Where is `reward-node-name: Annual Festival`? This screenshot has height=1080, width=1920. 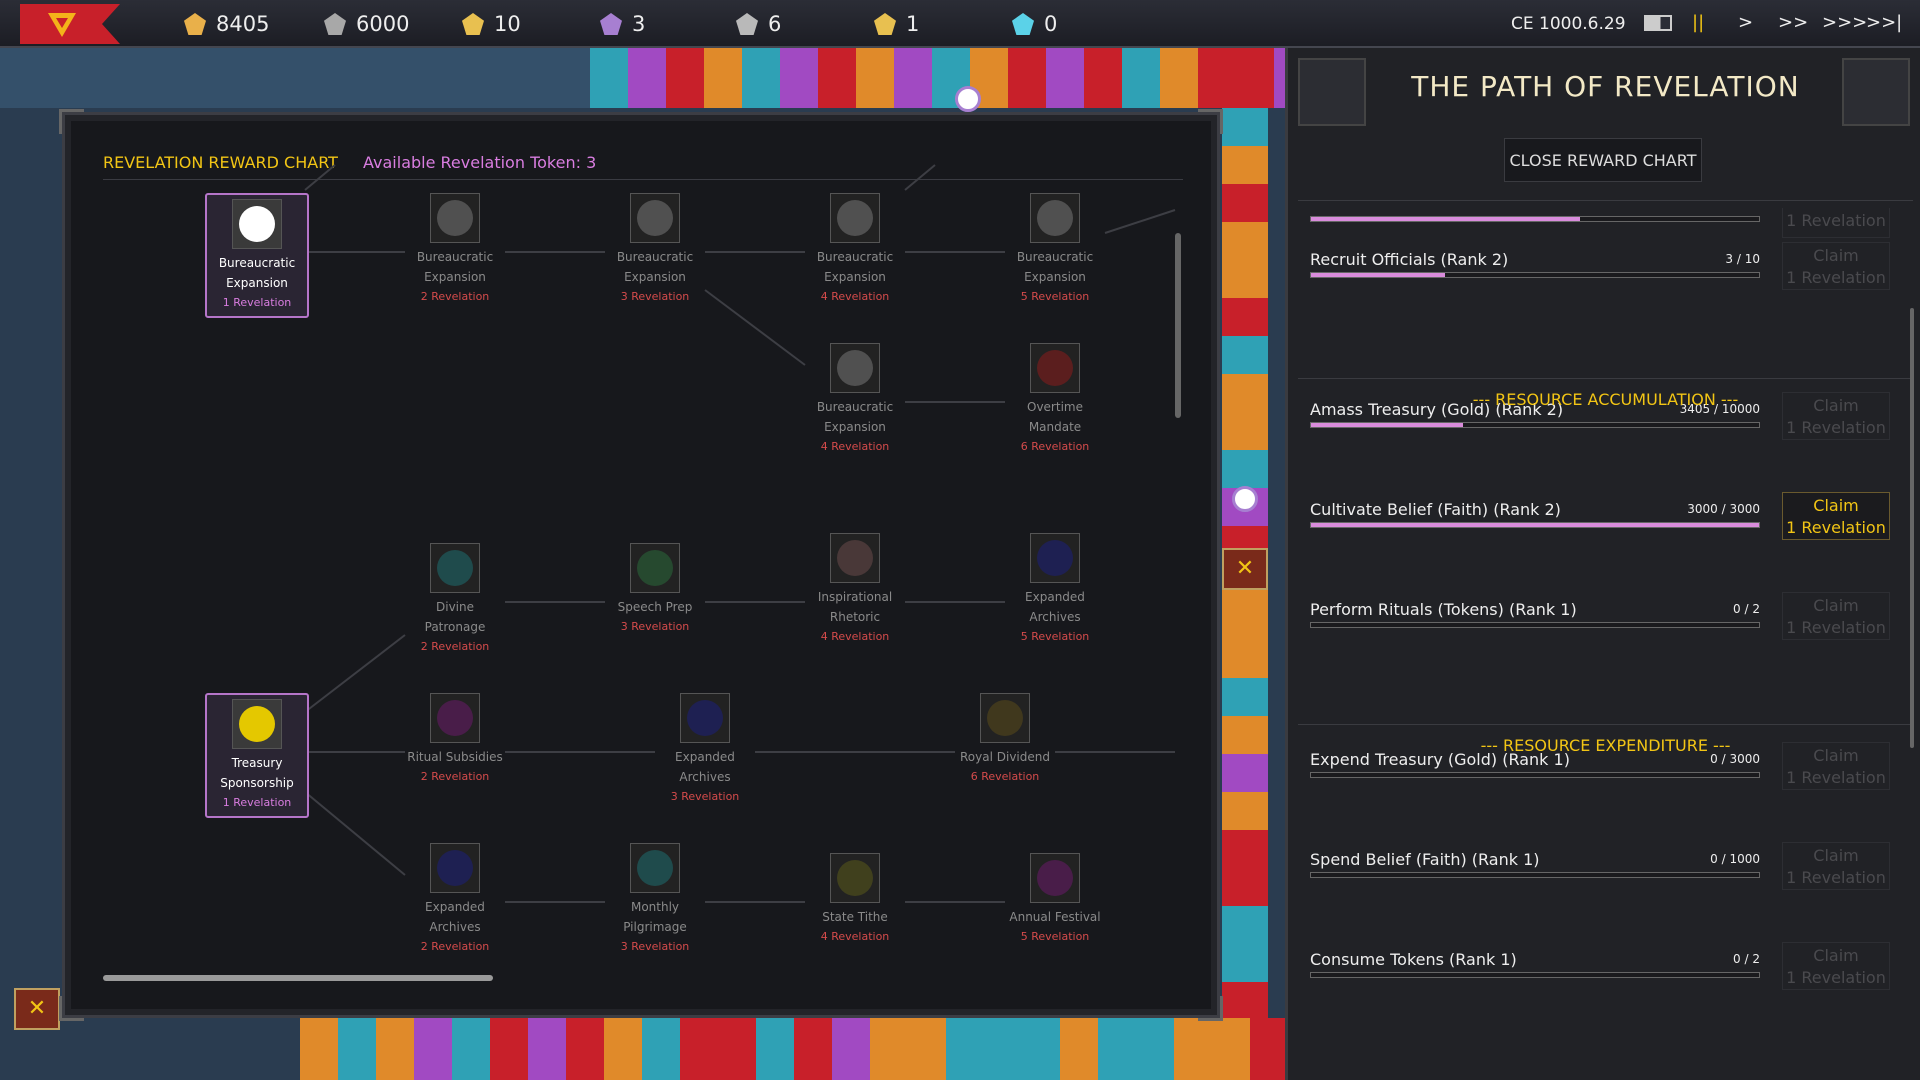
reward-node-name: Annual Festival is located at coordinates (1055, 917).